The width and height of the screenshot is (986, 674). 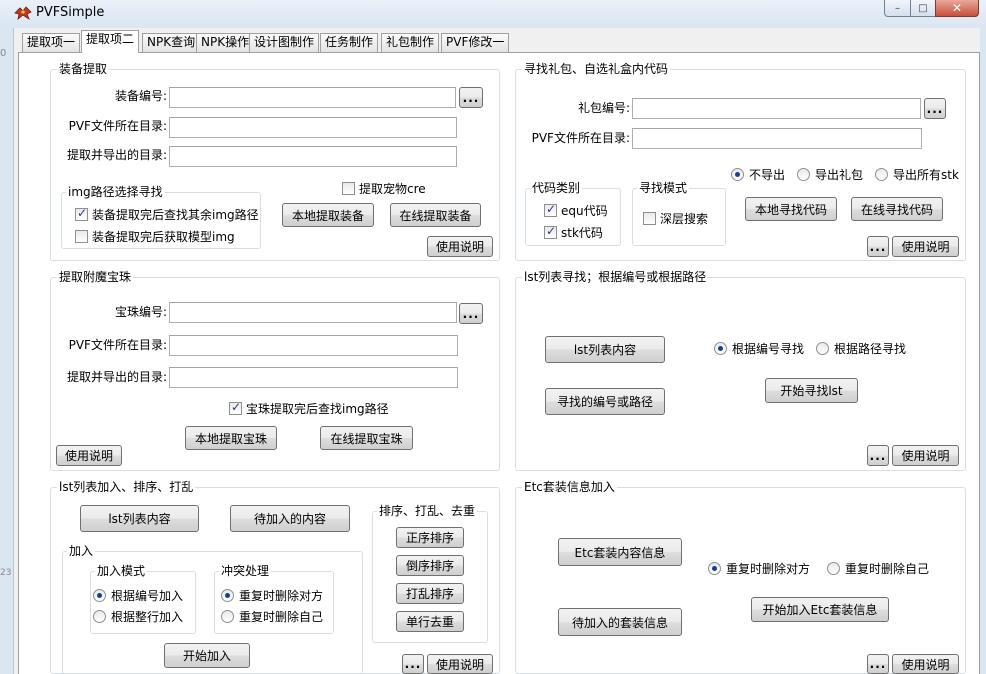 What do you see at coordinates (139, 518) in the screenshot?
I see `lst-add-content-button: lst列表内容` at bounding box center [139, 518].